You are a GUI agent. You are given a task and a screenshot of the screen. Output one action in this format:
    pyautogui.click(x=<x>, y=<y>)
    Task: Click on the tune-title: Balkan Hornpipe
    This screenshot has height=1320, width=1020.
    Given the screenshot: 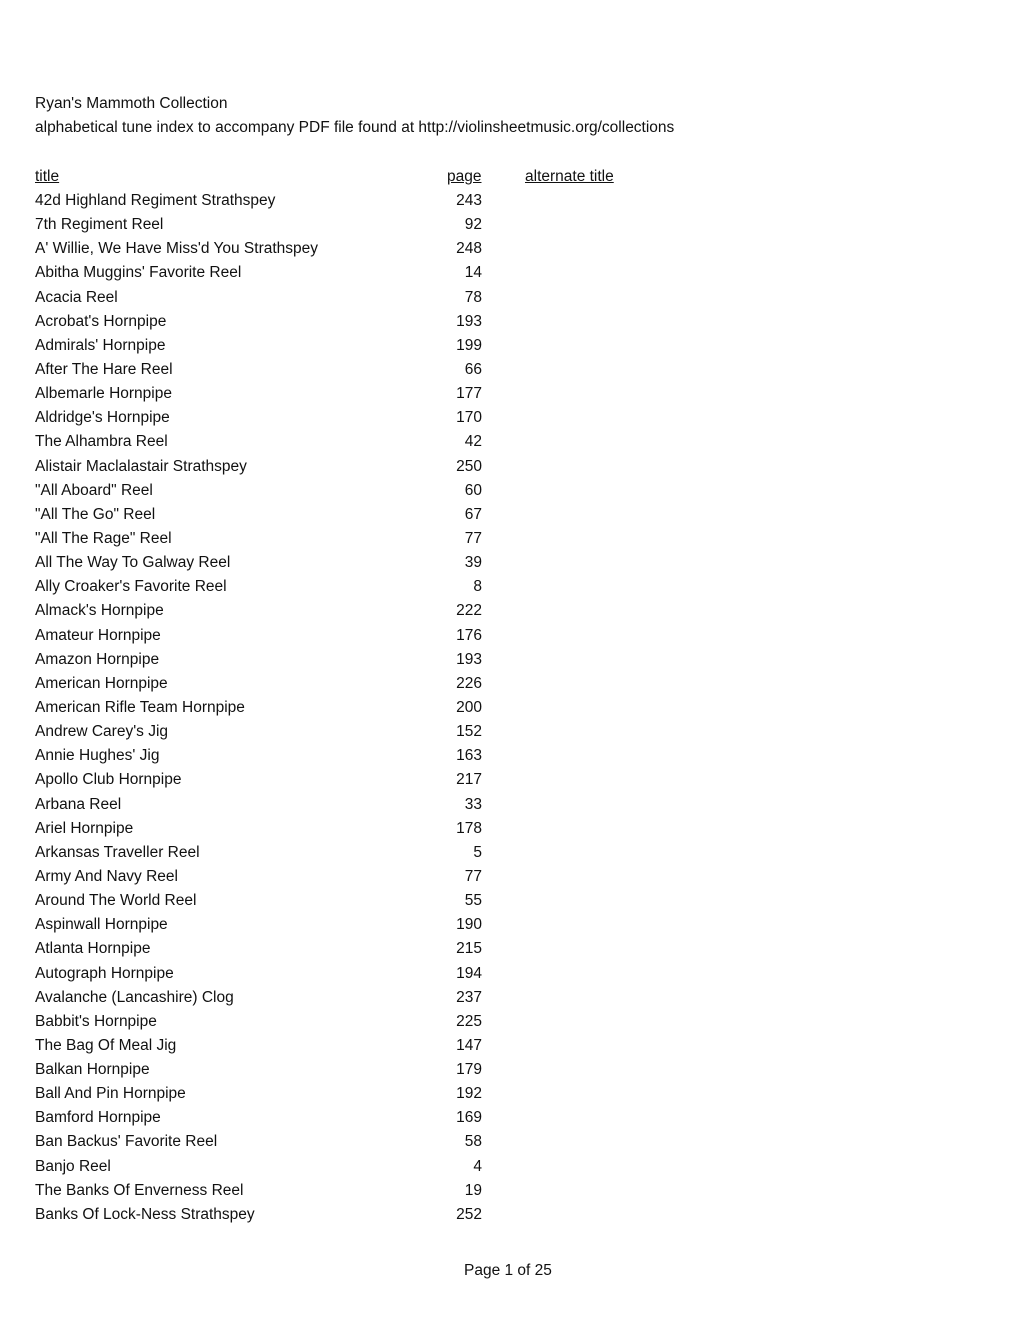 What is the action you would take?
    pyautogui.click(x=92, y=1070)
    